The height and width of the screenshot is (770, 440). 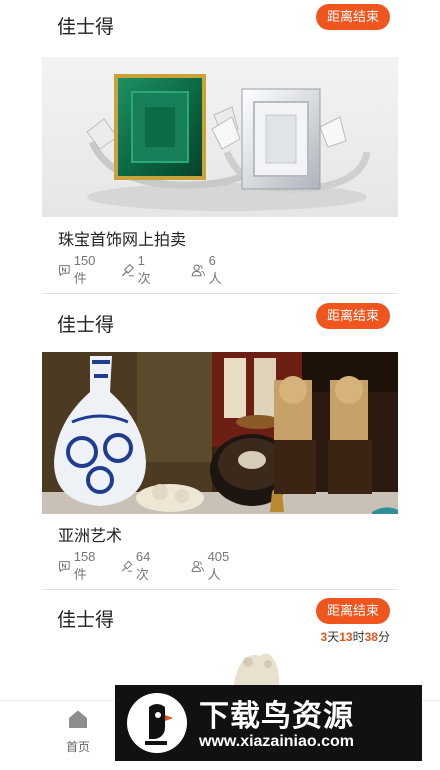 I want to click on lot-count: 150件, so click(x=79, y=269).